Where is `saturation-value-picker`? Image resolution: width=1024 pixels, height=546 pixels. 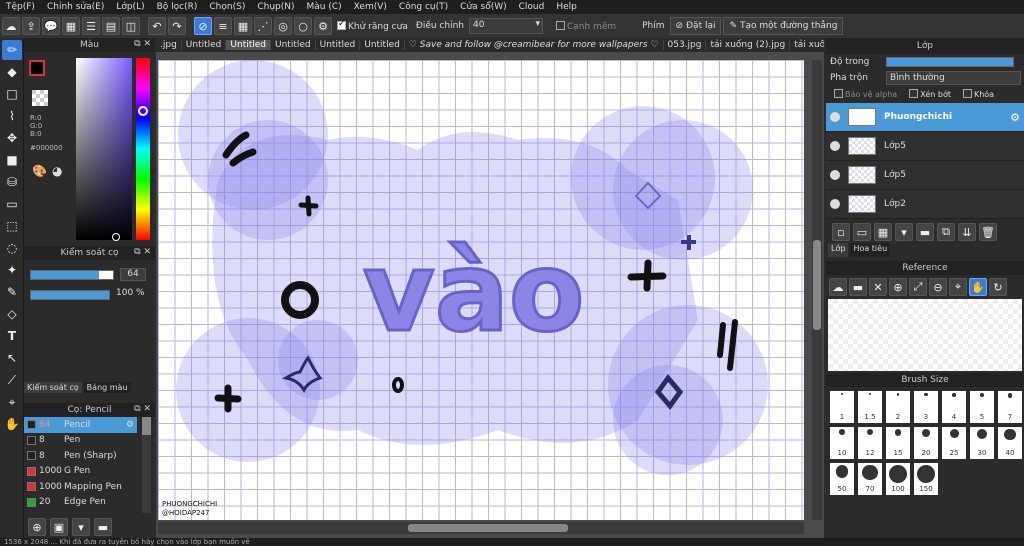 saturation-value-picker is located at coordinates (104, 149).